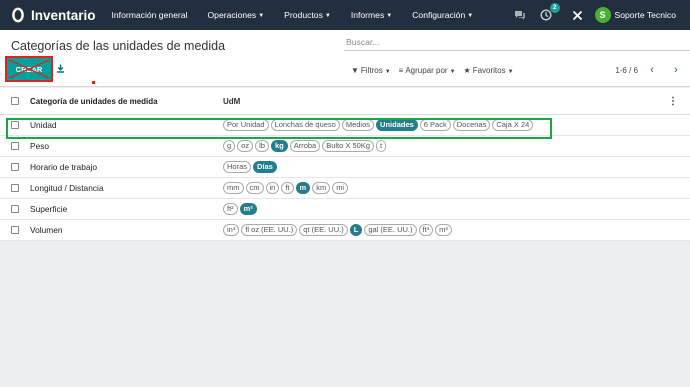 The height and width of the screenshot is (387, 690). Describe the element at coordinates (272, 188) in the screenshot. I see `udm-tag: in` at that location.